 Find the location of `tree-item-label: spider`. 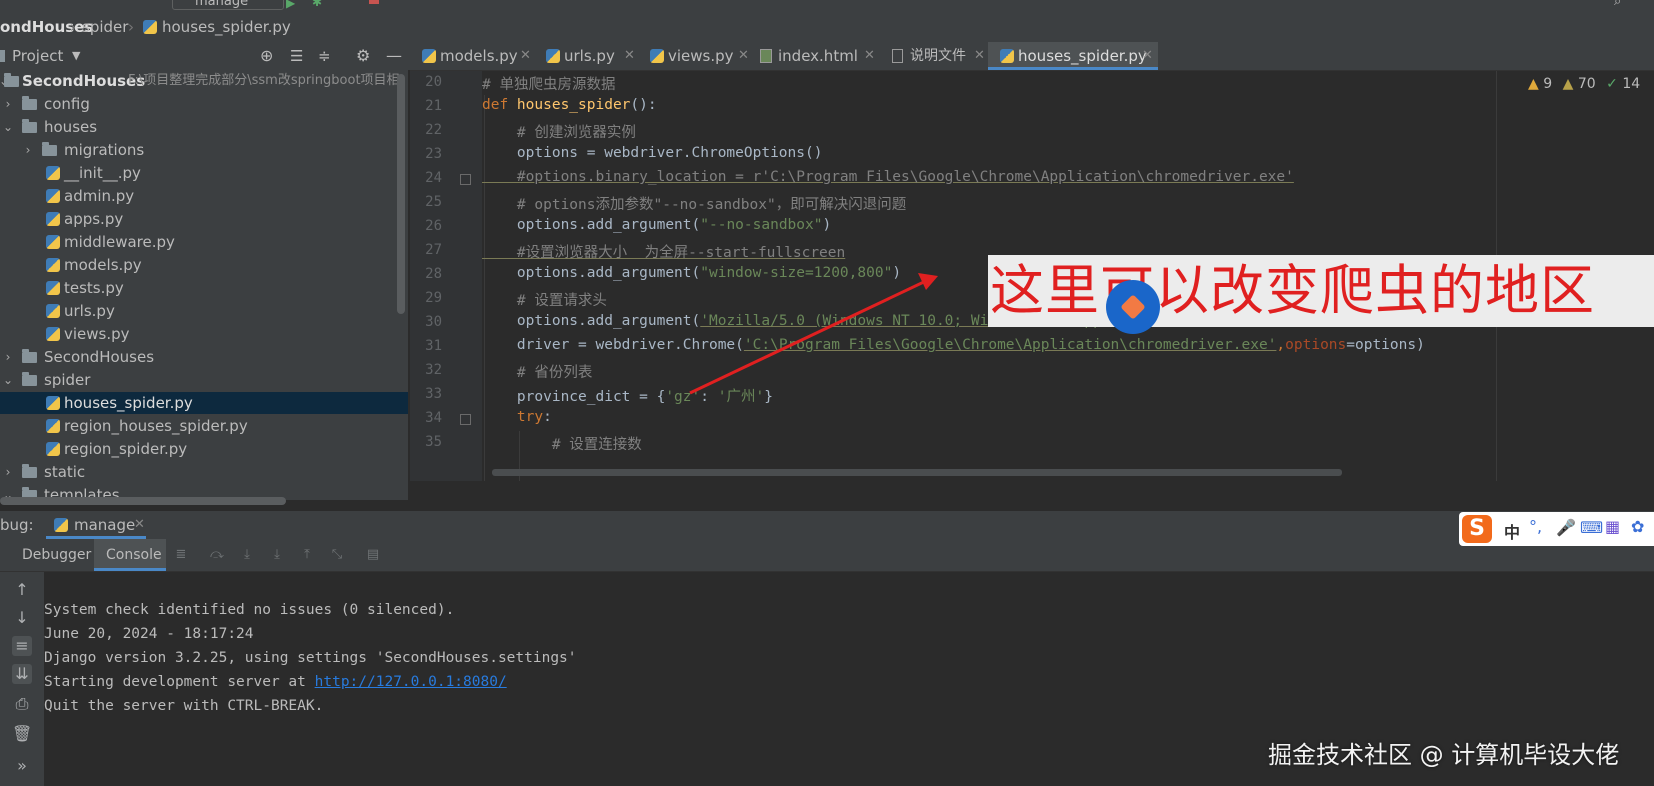

tree-item-label: spider is located at coordinates (67, 380).